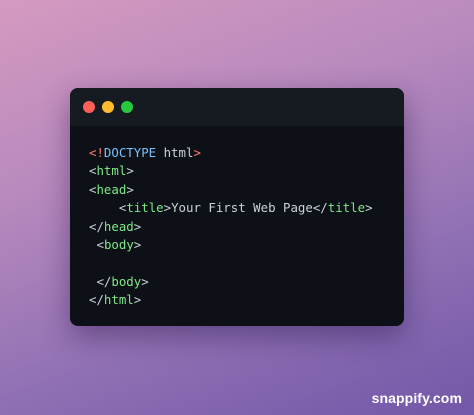 The image size is (474, 415). What do you see at coordinates (231, 282) in the screenshot?
I see `code-line: </body>` at bounding box center [231, 282].